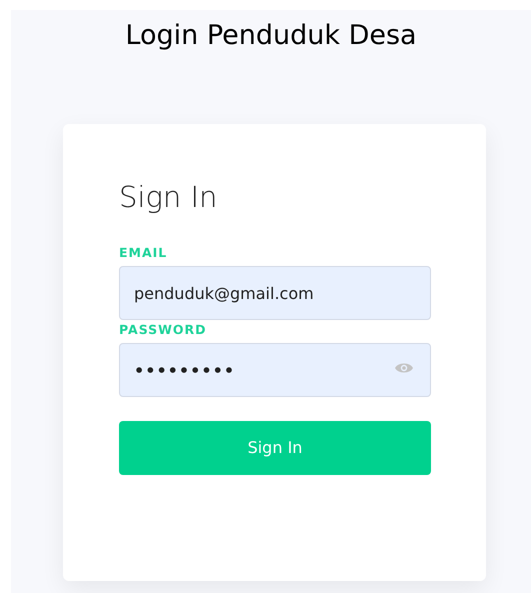 This screenshot has width=531, height=593. What do you see at coordinates (143, 252) in the screenshot?
I see `field-label: EMAIL` at bounding box center [143, 252].